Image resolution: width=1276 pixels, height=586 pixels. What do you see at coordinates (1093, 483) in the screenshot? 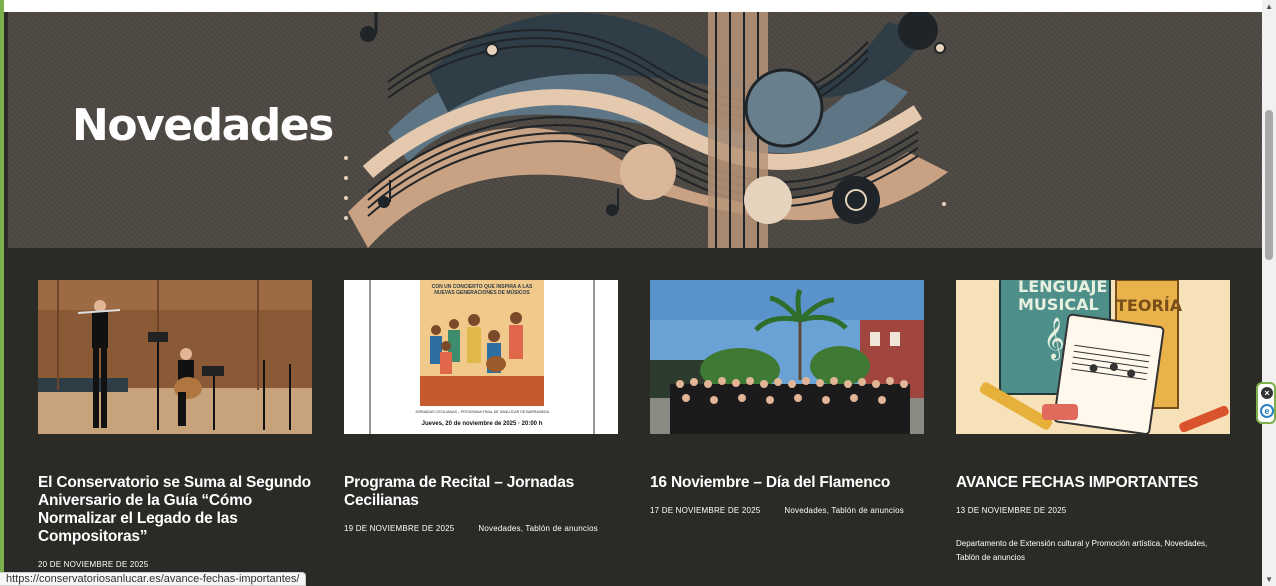
I see `post-title-link: AVANCE FECHAS IMPORTANTES` at bounding box center [1093, 483].